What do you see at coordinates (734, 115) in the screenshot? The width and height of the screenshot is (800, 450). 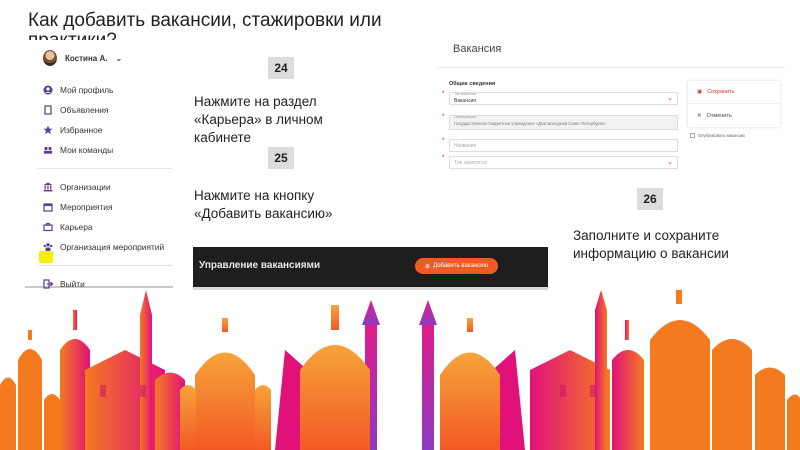 I see `cancel-button: ✕ Отменить` at bounding box center [734, 115].